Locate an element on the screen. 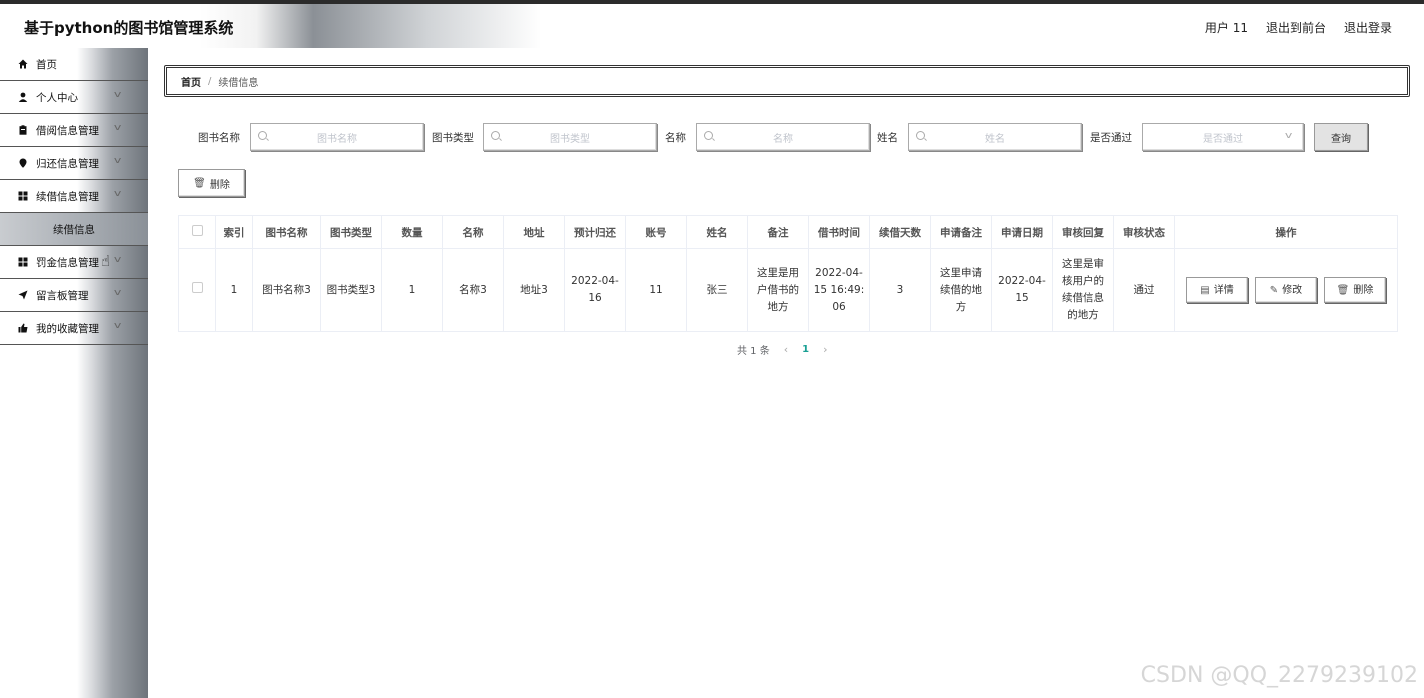 The height and width of the screenshot is (698, 1424). table-cell: 图书名称3 is located at coordinates (286, 290).